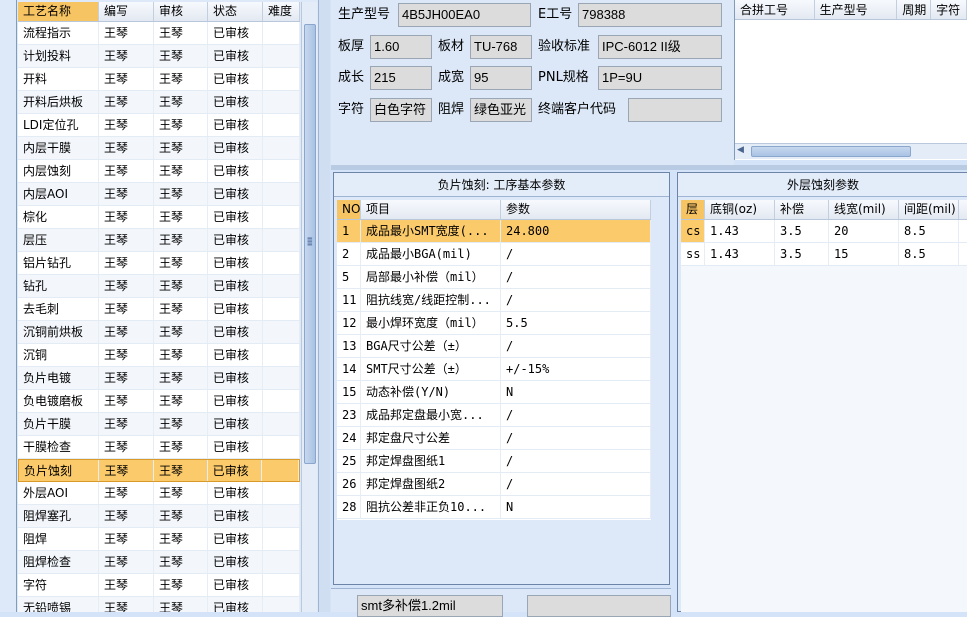 The image size is (967, 617). I want to click on cell-process-name: 内层蚀刻, so click(58, 171).